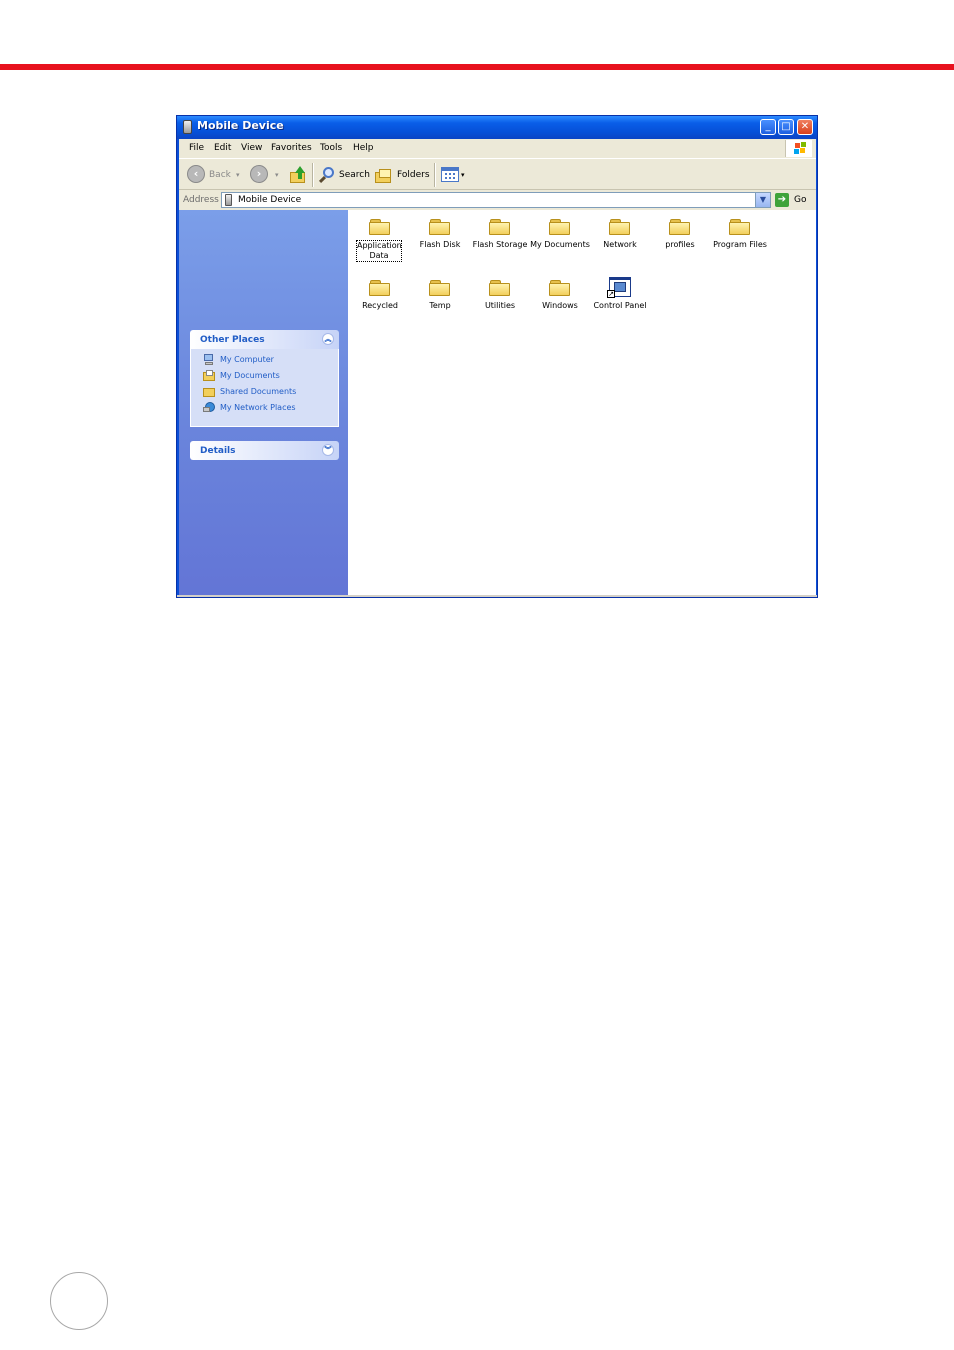 Image resolution: width=954 pixels, height=1350 pixels. Describe the element at coordinates (258, 407) in the screenshot. I see `other-places-item-label: My Network Places` at that location.